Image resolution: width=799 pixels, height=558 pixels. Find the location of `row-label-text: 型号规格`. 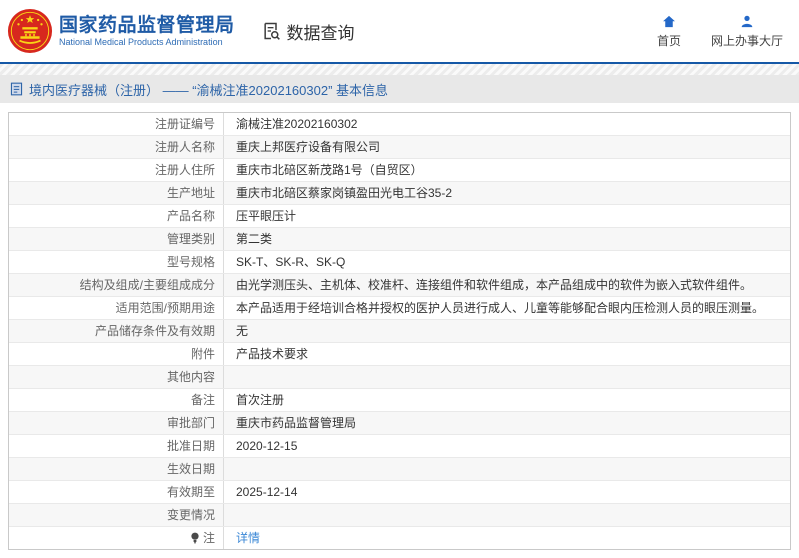

row-label-text: 型号规格 is located at coordinates (190, 262).